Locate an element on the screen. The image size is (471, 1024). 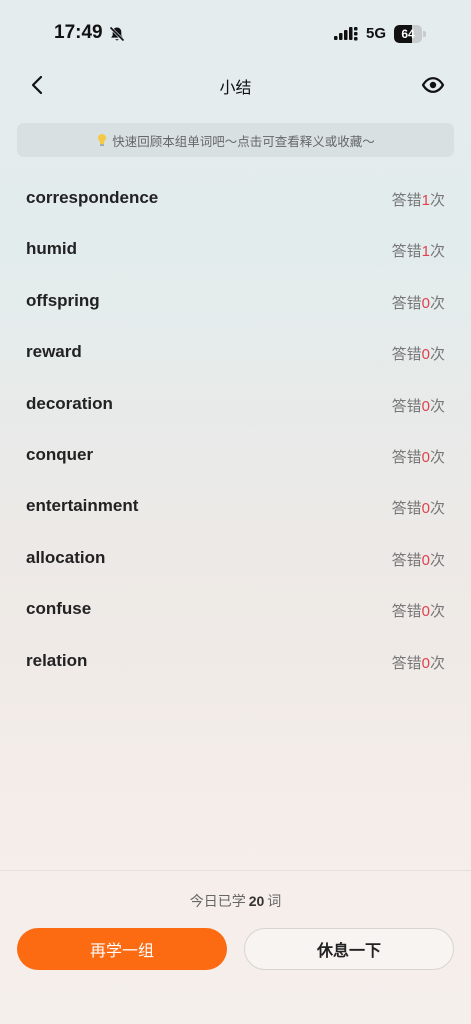
word-text: correspondence is located at coordinates (92, 197).